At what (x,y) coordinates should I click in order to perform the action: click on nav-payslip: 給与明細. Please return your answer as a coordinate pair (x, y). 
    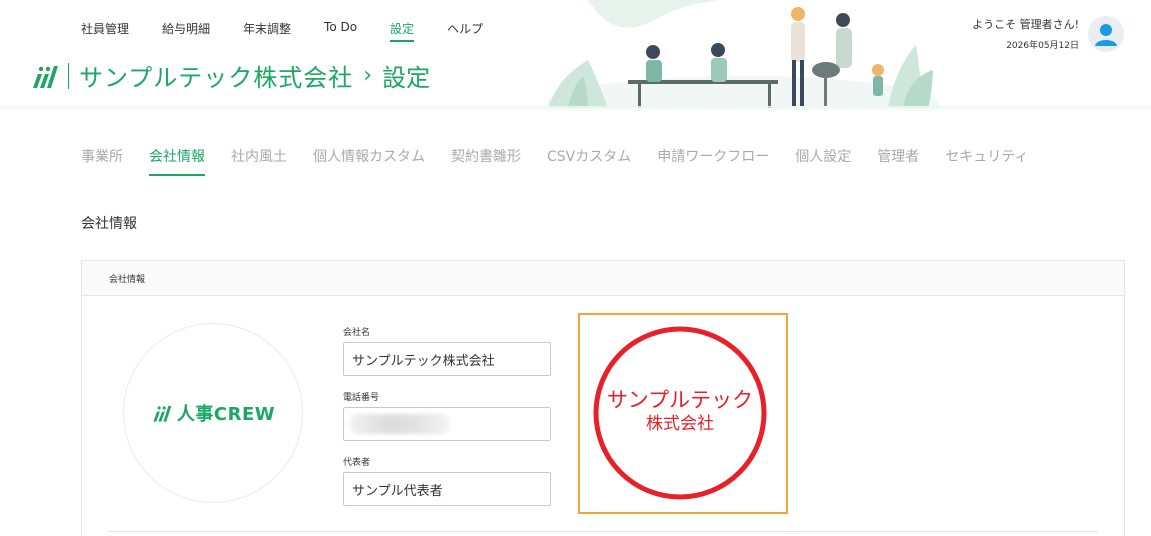
    Looking at the image, I should click on (186, 31).